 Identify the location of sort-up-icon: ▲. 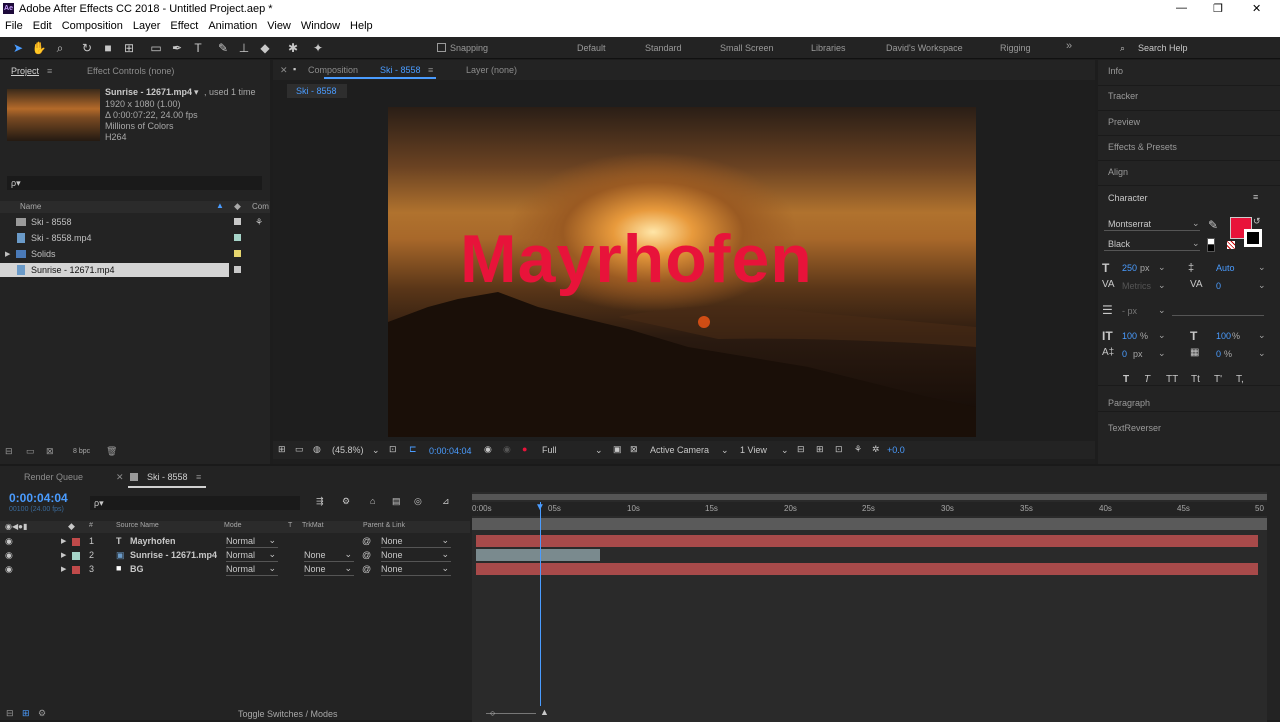
(220, 205).